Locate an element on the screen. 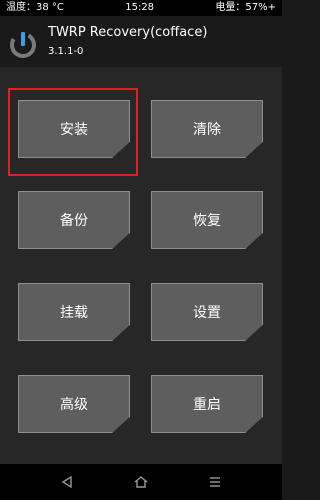 The image size is (320, 500). restore-button: 恢复 is located at coordinates (207, 220).